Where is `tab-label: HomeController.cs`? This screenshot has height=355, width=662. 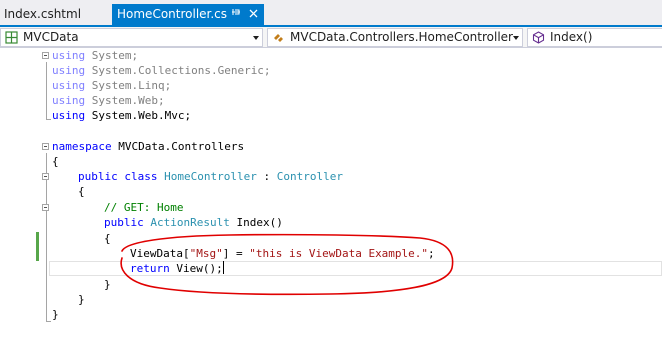 tab-label: HomeController.cs is located at coordinates (172, 14).